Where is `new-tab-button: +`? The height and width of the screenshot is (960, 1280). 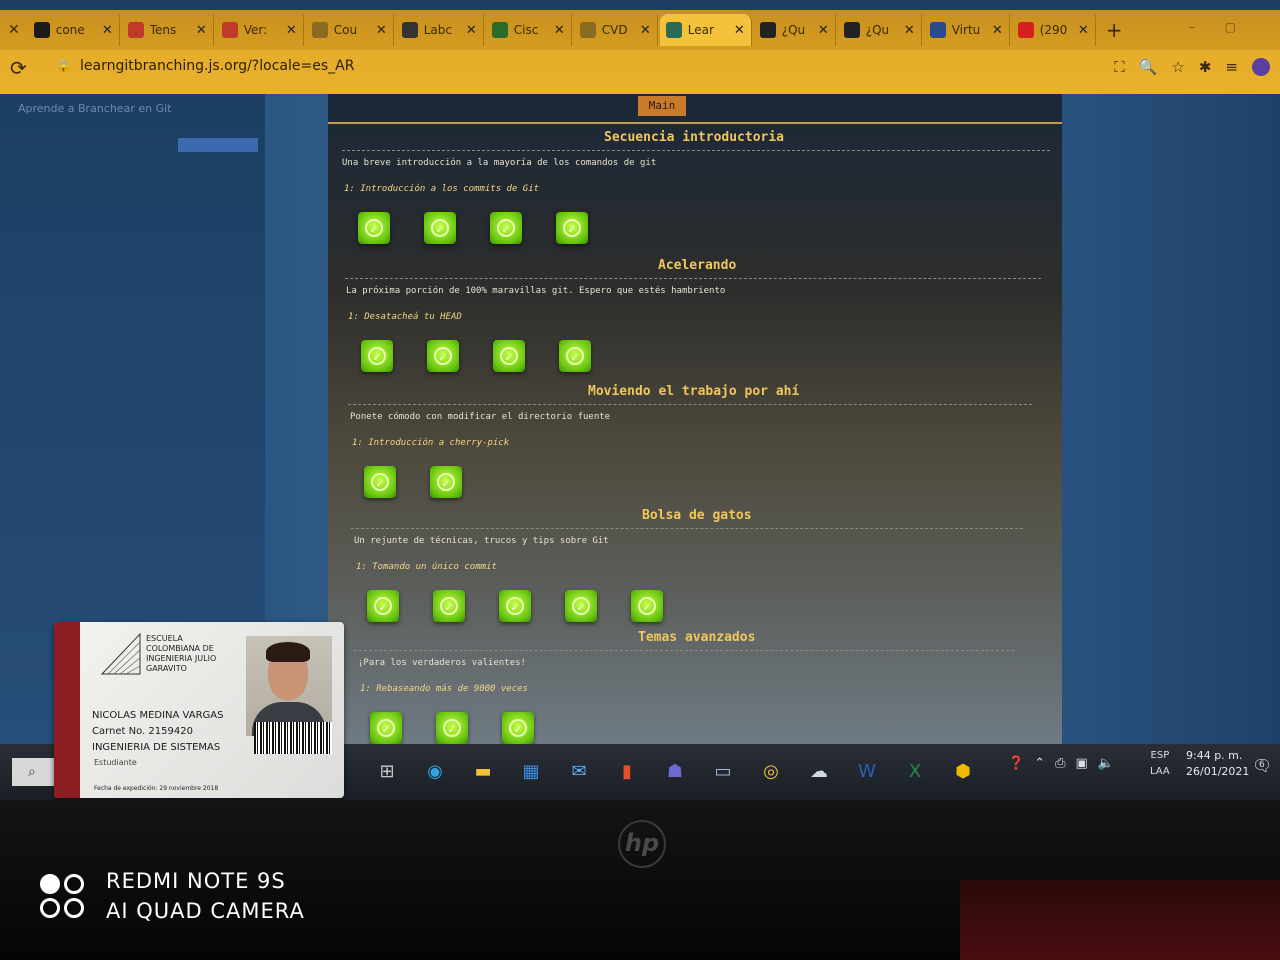
new-tab-button: + is located at coordinates (1114, 30).